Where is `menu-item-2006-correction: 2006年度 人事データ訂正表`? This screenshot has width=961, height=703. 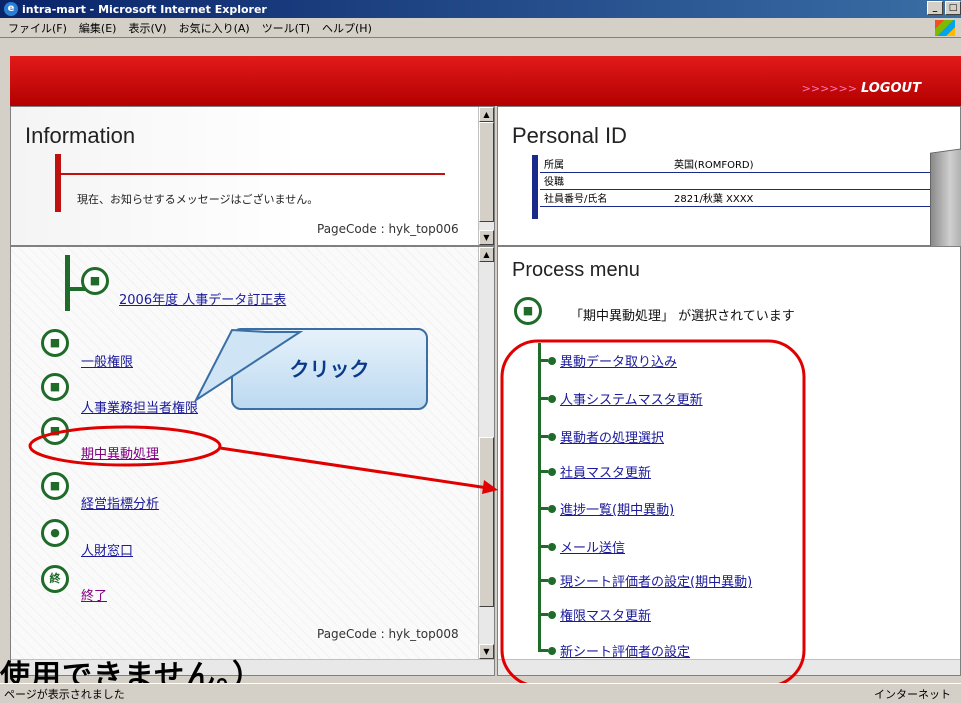 menu-item-2006-correction: 2006年度 人事データ訂正表 is located at coordinates (202, 298).